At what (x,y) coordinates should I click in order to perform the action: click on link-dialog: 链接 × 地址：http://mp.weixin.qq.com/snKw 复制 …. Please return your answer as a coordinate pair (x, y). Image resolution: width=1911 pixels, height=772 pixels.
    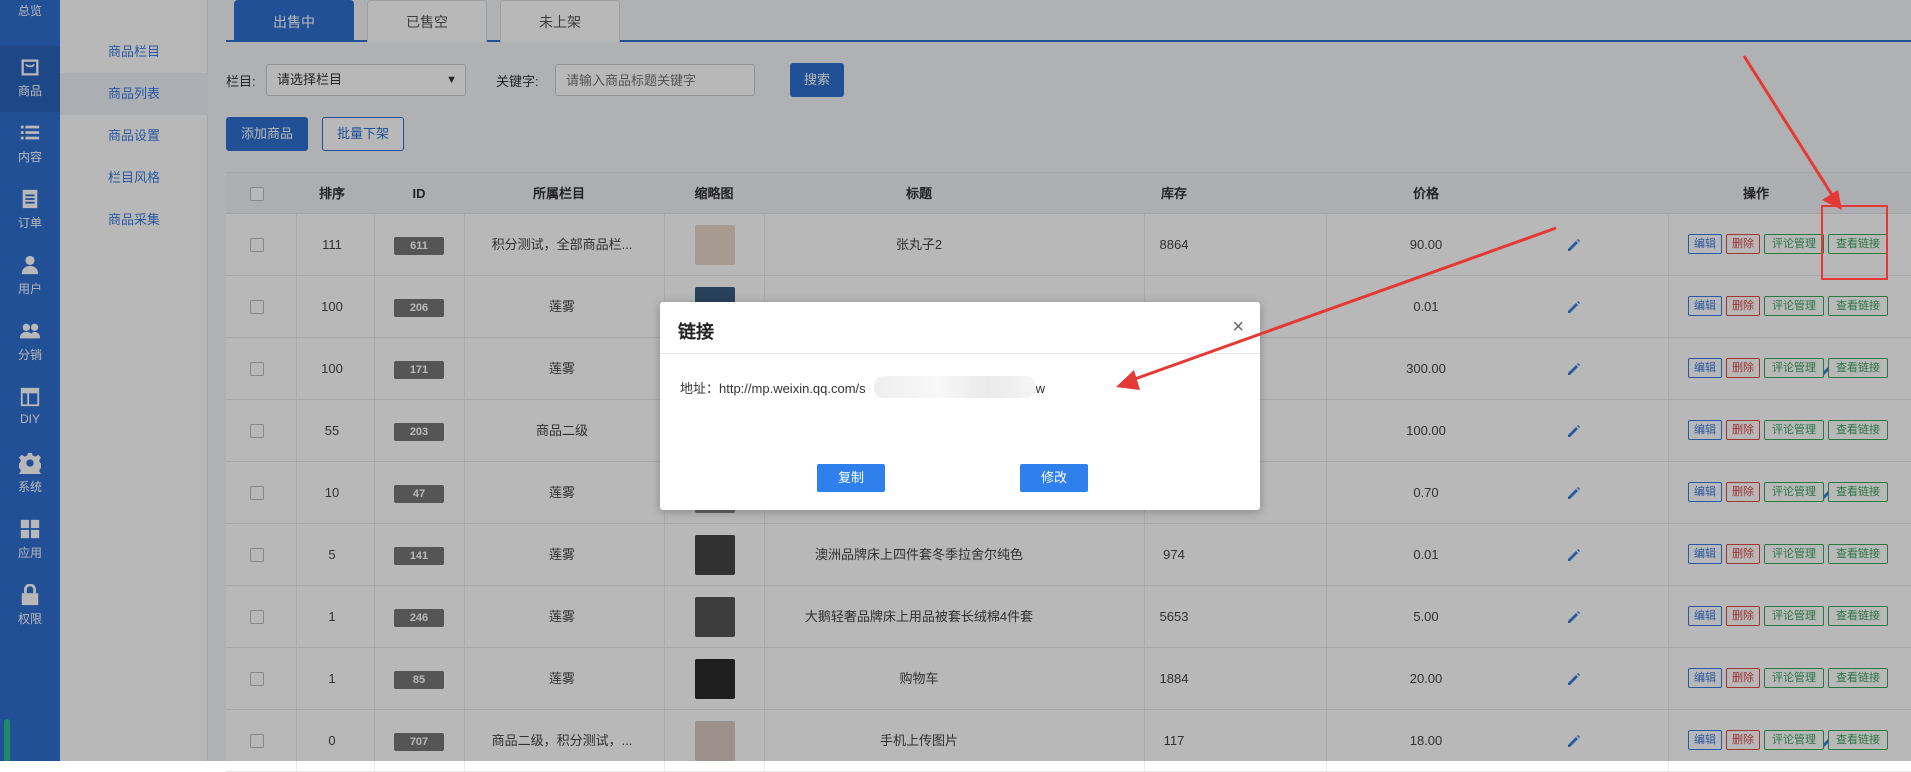
    Looking at the image, I should click on (960, 406).